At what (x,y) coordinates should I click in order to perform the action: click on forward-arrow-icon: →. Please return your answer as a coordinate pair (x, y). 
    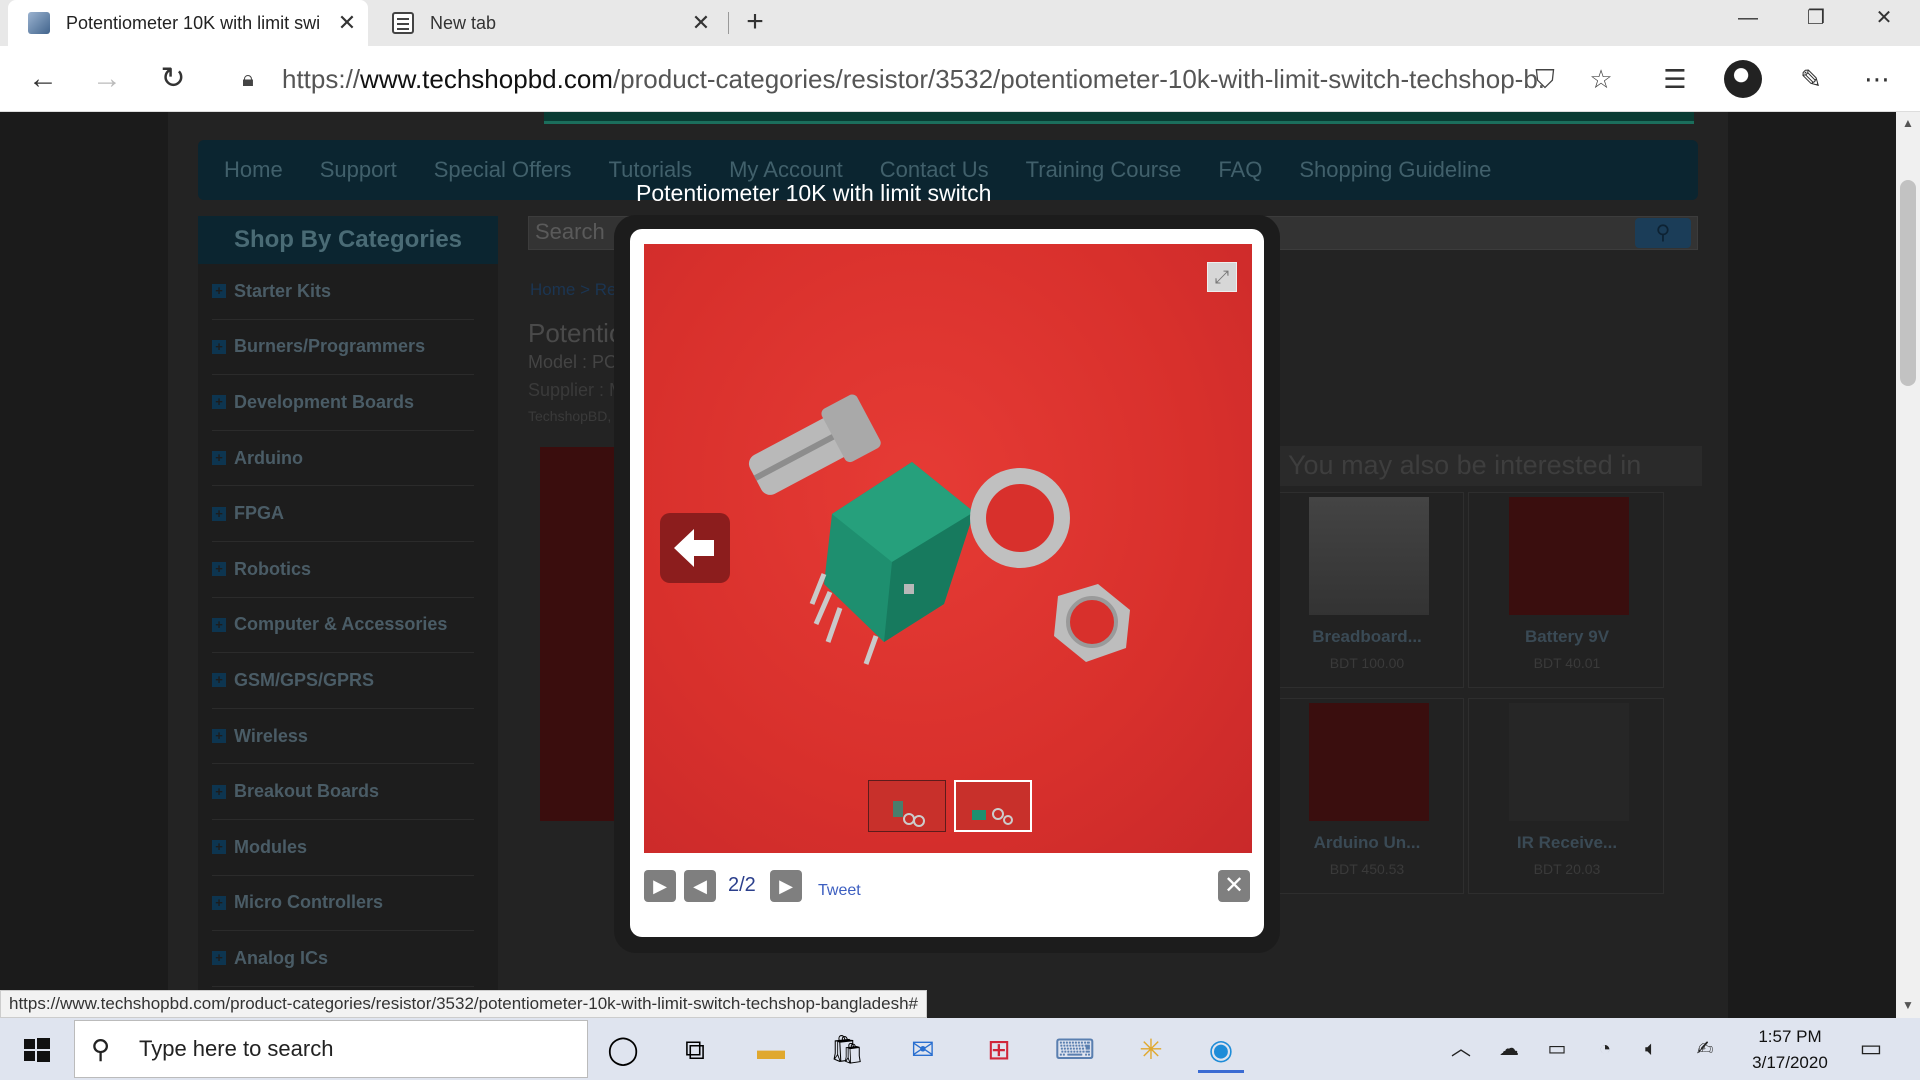
    Looking at the image, I should click on (107, 79).